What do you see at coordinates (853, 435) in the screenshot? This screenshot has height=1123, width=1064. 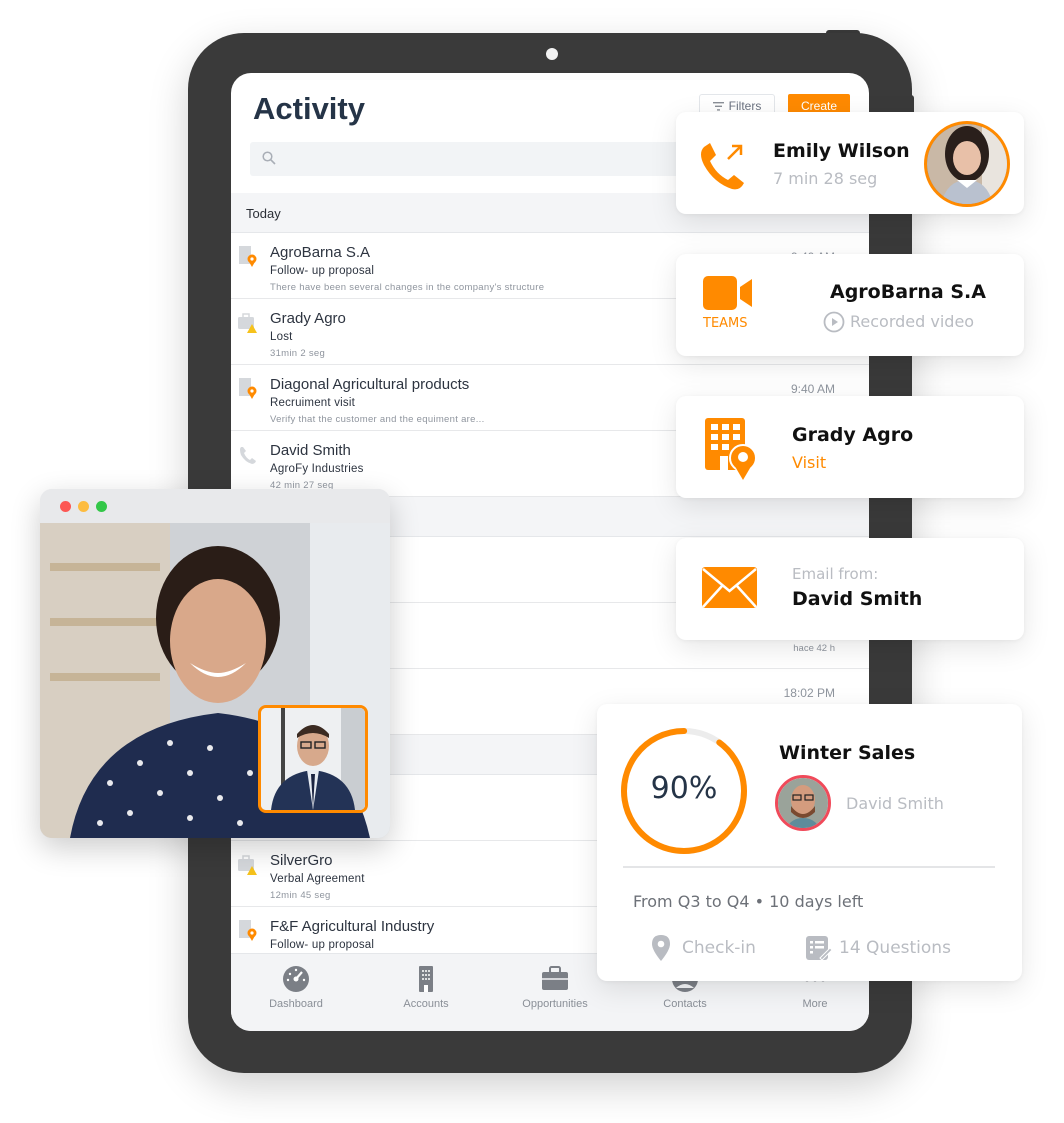 I see `visit-account-name: Grady Agro` at bounding box center [853, 435].